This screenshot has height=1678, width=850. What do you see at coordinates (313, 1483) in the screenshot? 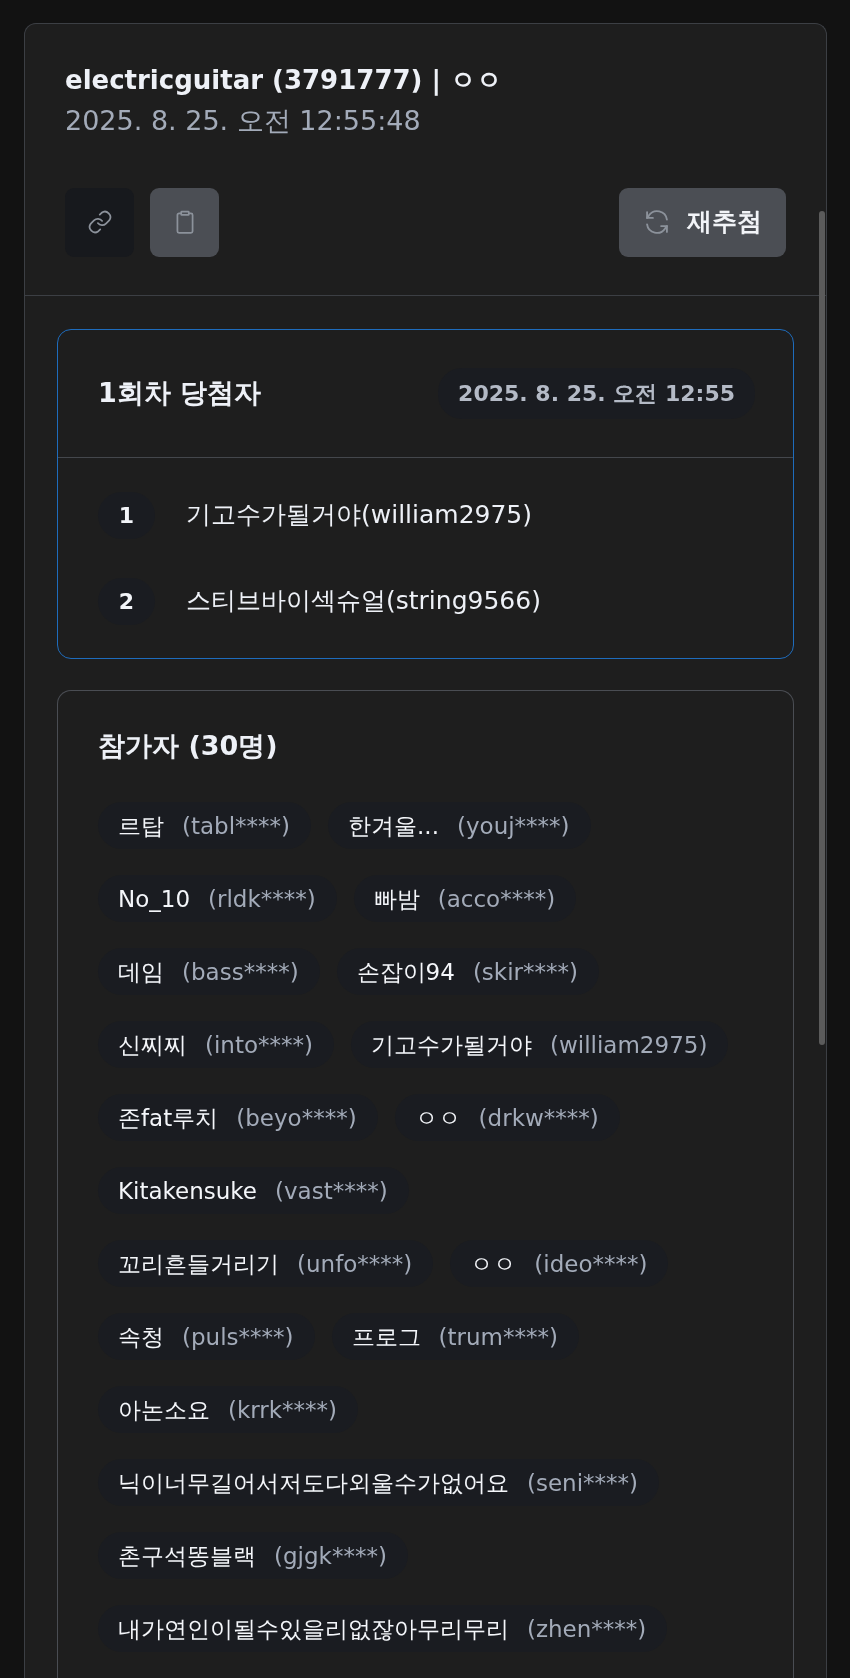
I see `participant-nickname: 닉이너무길어서저도다외울수가없어요` at bounding box center [313, 1483].